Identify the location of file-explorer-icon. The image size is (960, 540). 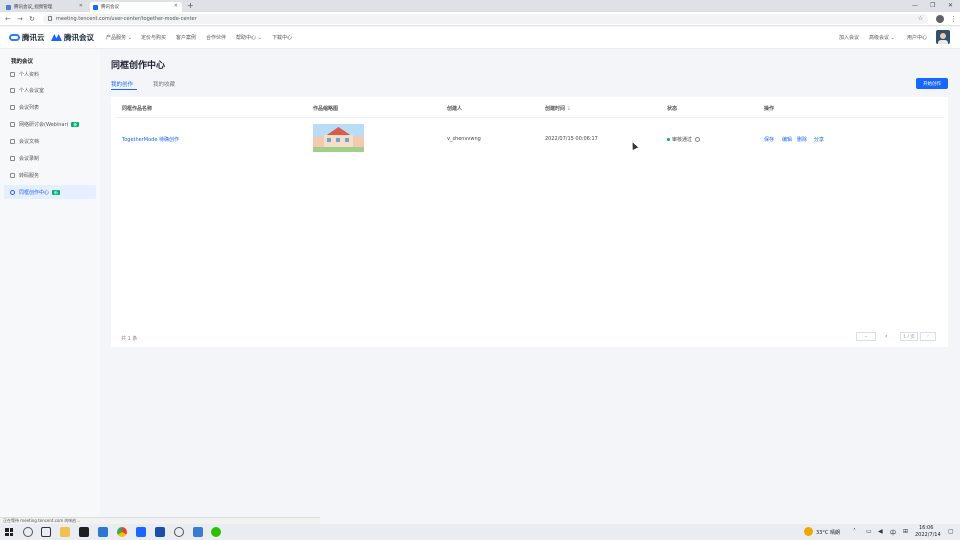
(65, 532).